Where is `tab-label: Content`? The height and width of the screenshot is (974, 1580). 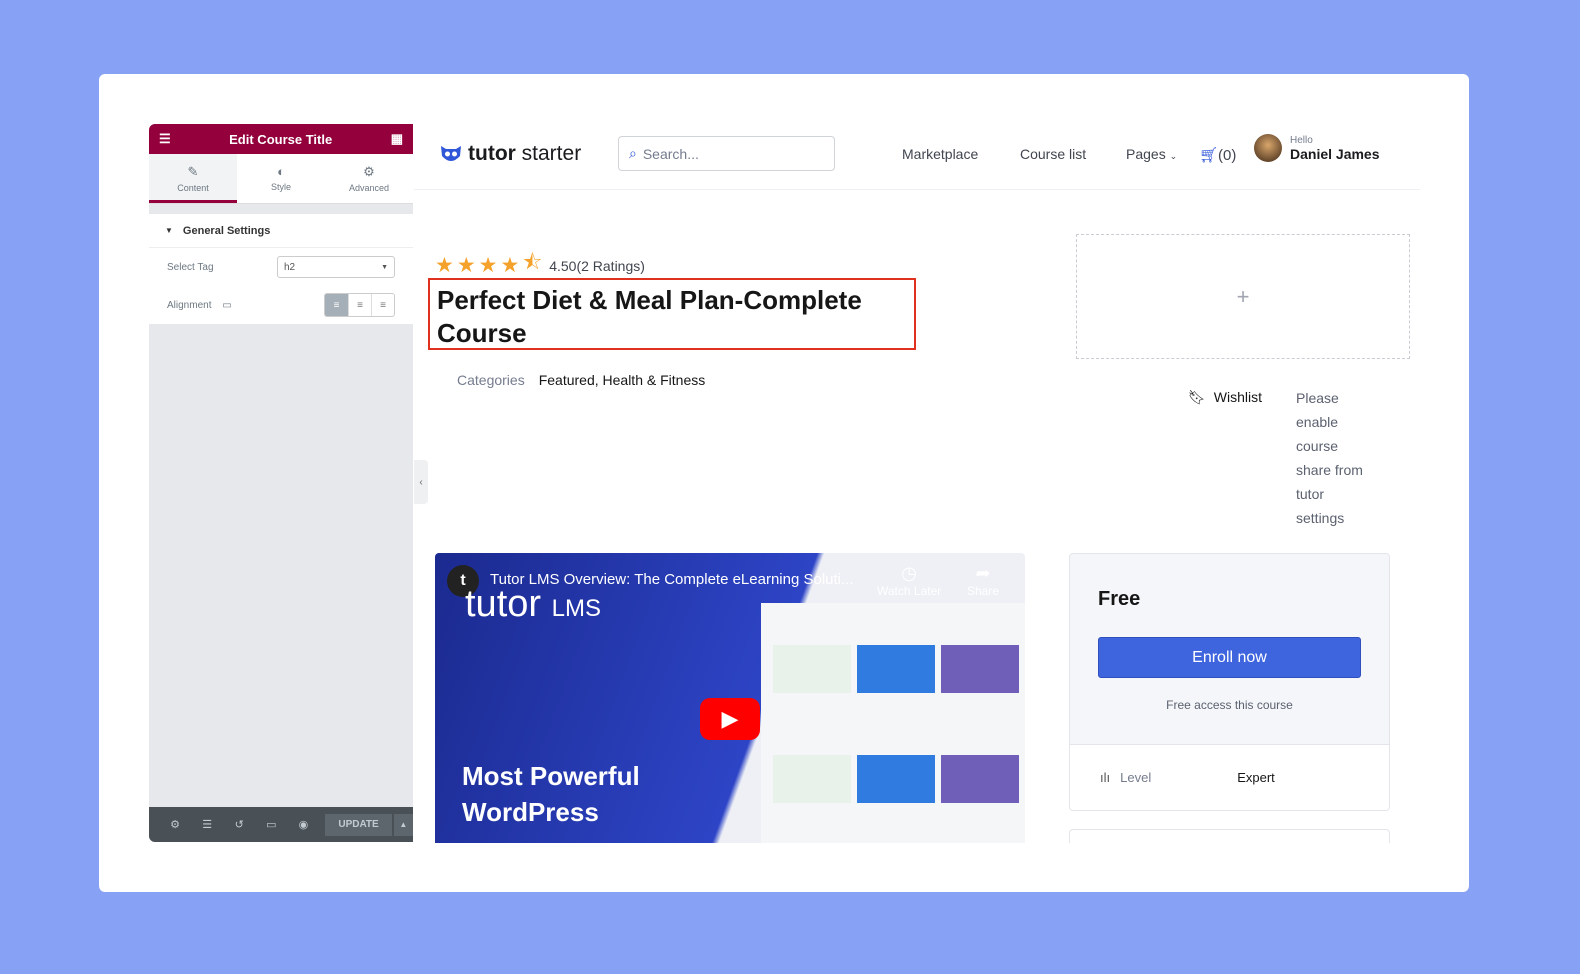 tab-label: Content is located at coordinates (193, 188).